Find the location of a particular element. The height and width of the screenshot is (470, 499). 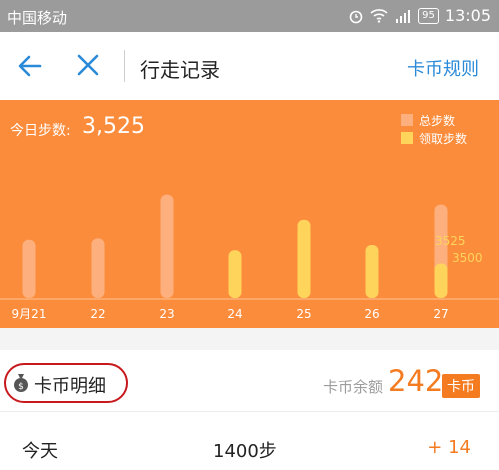

money-bag-icon: $ is located at coordinates (21, 383).